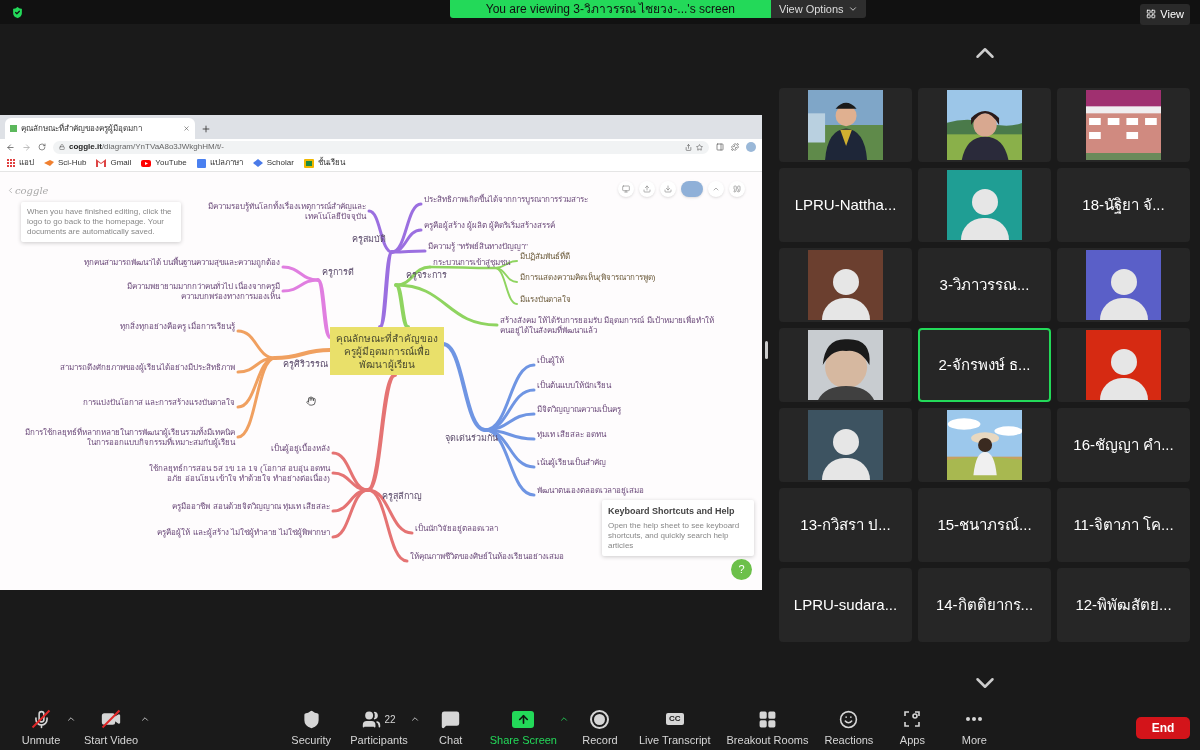 The height and width of the screenshot is (750, 1200). Describe the element at coordinates (111, 728) in the screenshot. I see `toolbar-button: Start Video` at that location.